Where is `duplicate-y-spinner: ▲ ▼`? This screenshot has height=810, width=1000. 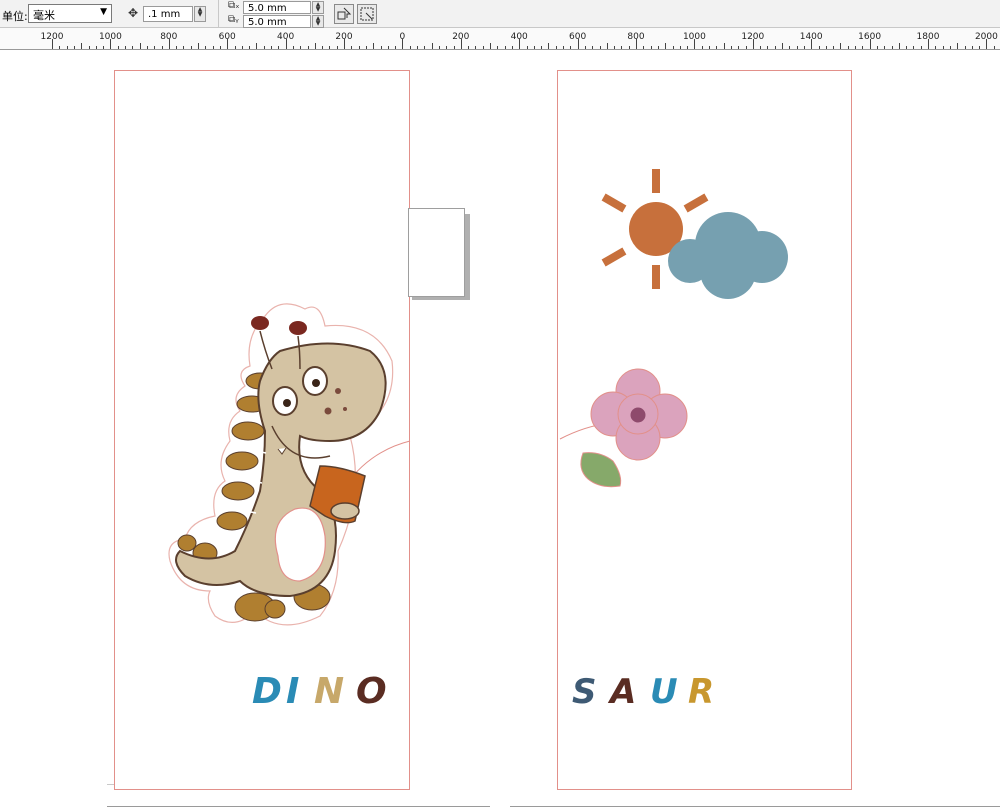 duplicate-y-spinner: ▲ ▼ is located at coordinates (318, 21).